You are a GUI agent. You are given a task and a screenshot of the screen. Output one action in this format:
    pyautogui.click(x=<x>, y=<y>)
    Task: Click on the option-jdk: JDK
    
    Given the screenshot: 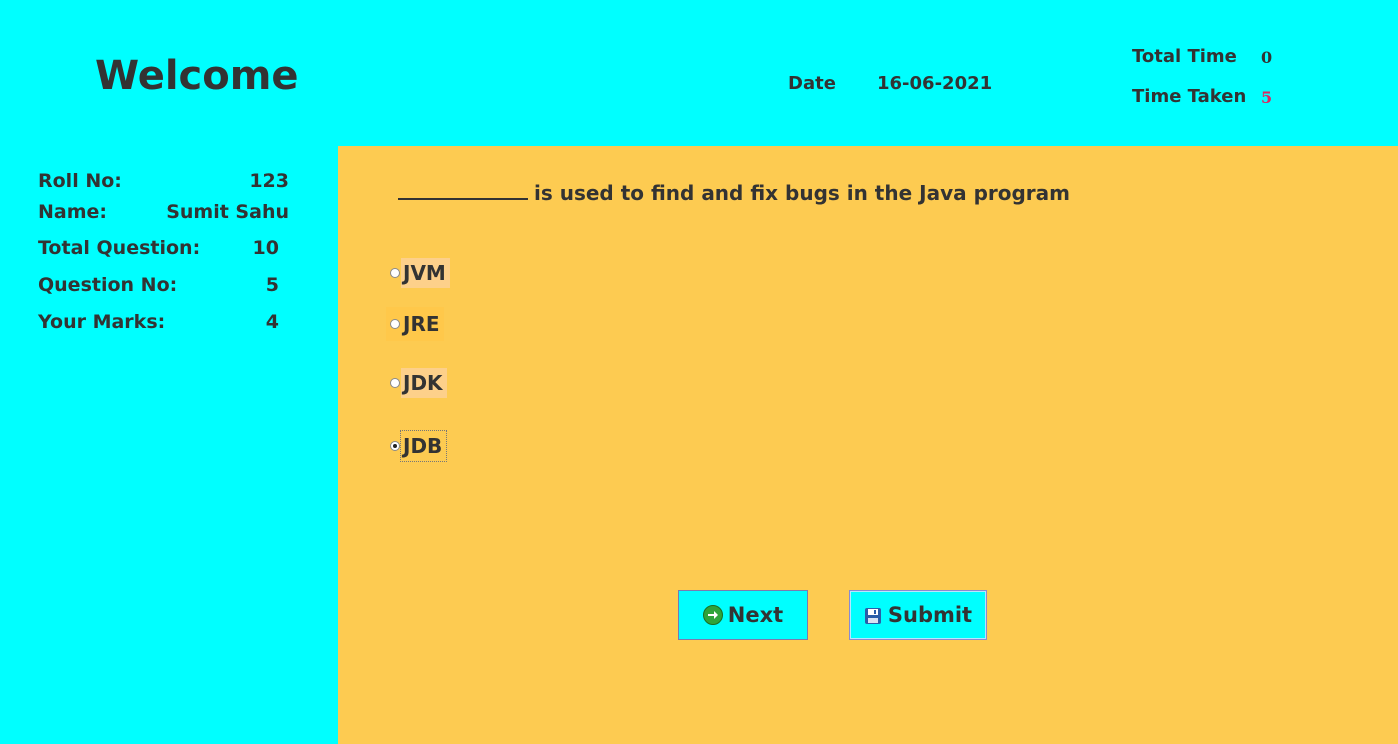 What is the action you would take?
    pyautogui.click(x=416, y=383)
    